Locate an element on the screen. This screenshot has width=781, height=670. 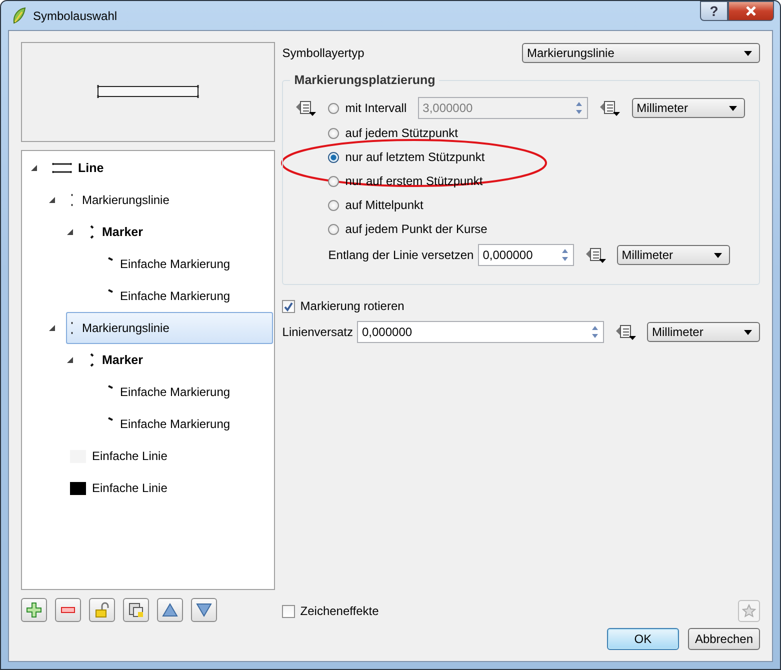
group-title: Markierungsplatzierung is located at coordinates (365, 80).